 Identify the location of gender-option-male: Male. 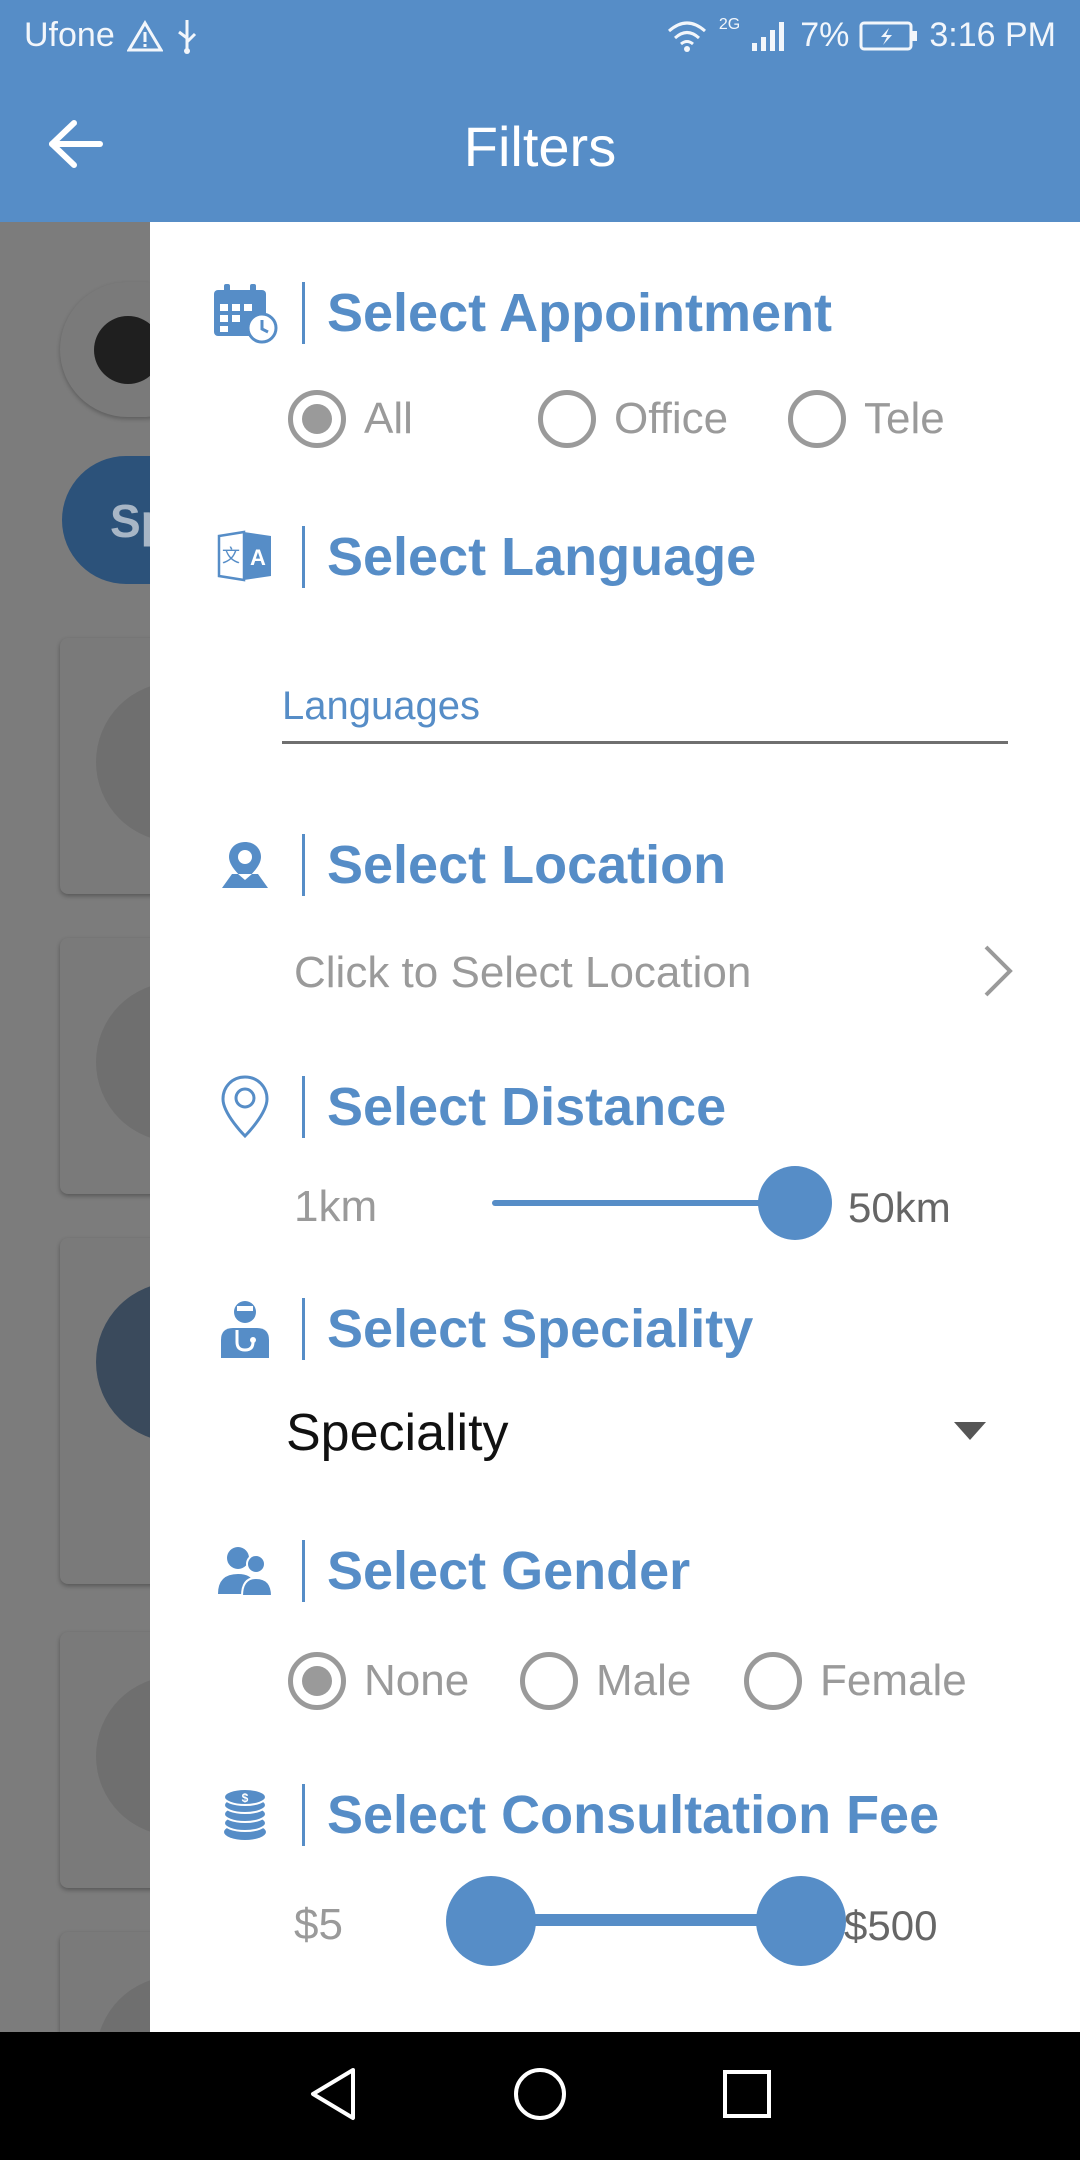
(605, 1681).